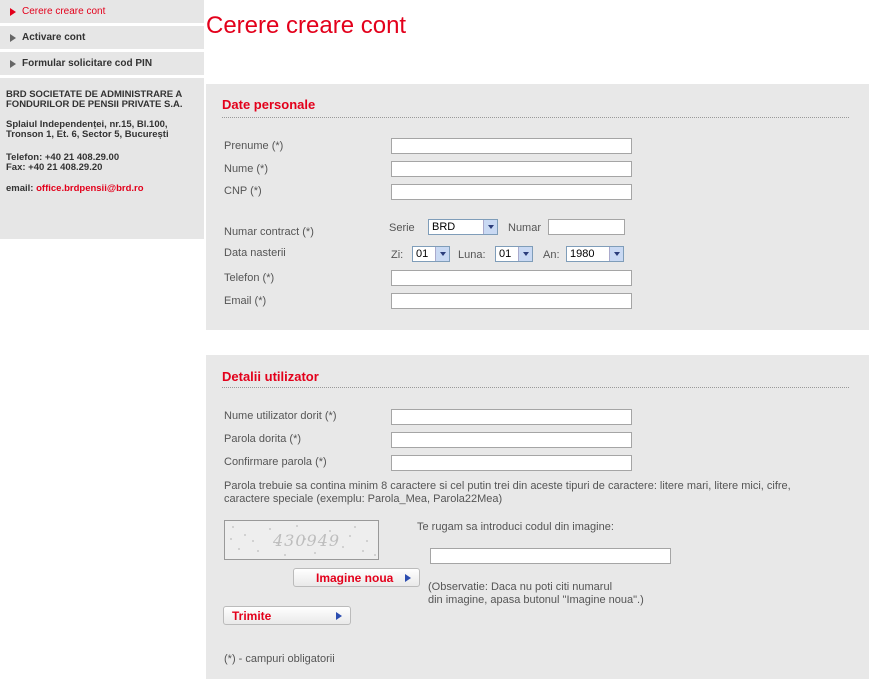 This screenshot has height=679, width=869. Describe the element at coordinates (269, 104) in the screenshot. I see `section-title: Date personale` at that location.